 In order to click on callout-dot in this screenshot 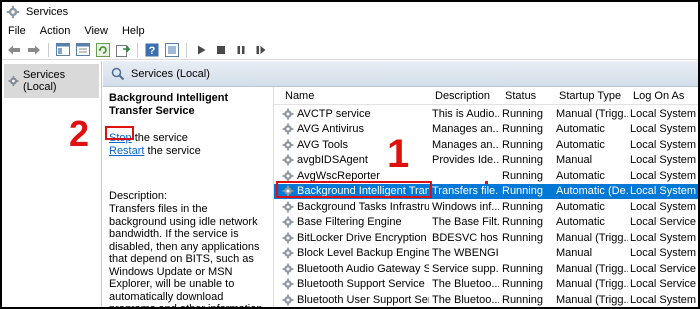, I will do `click(486, 182)`.